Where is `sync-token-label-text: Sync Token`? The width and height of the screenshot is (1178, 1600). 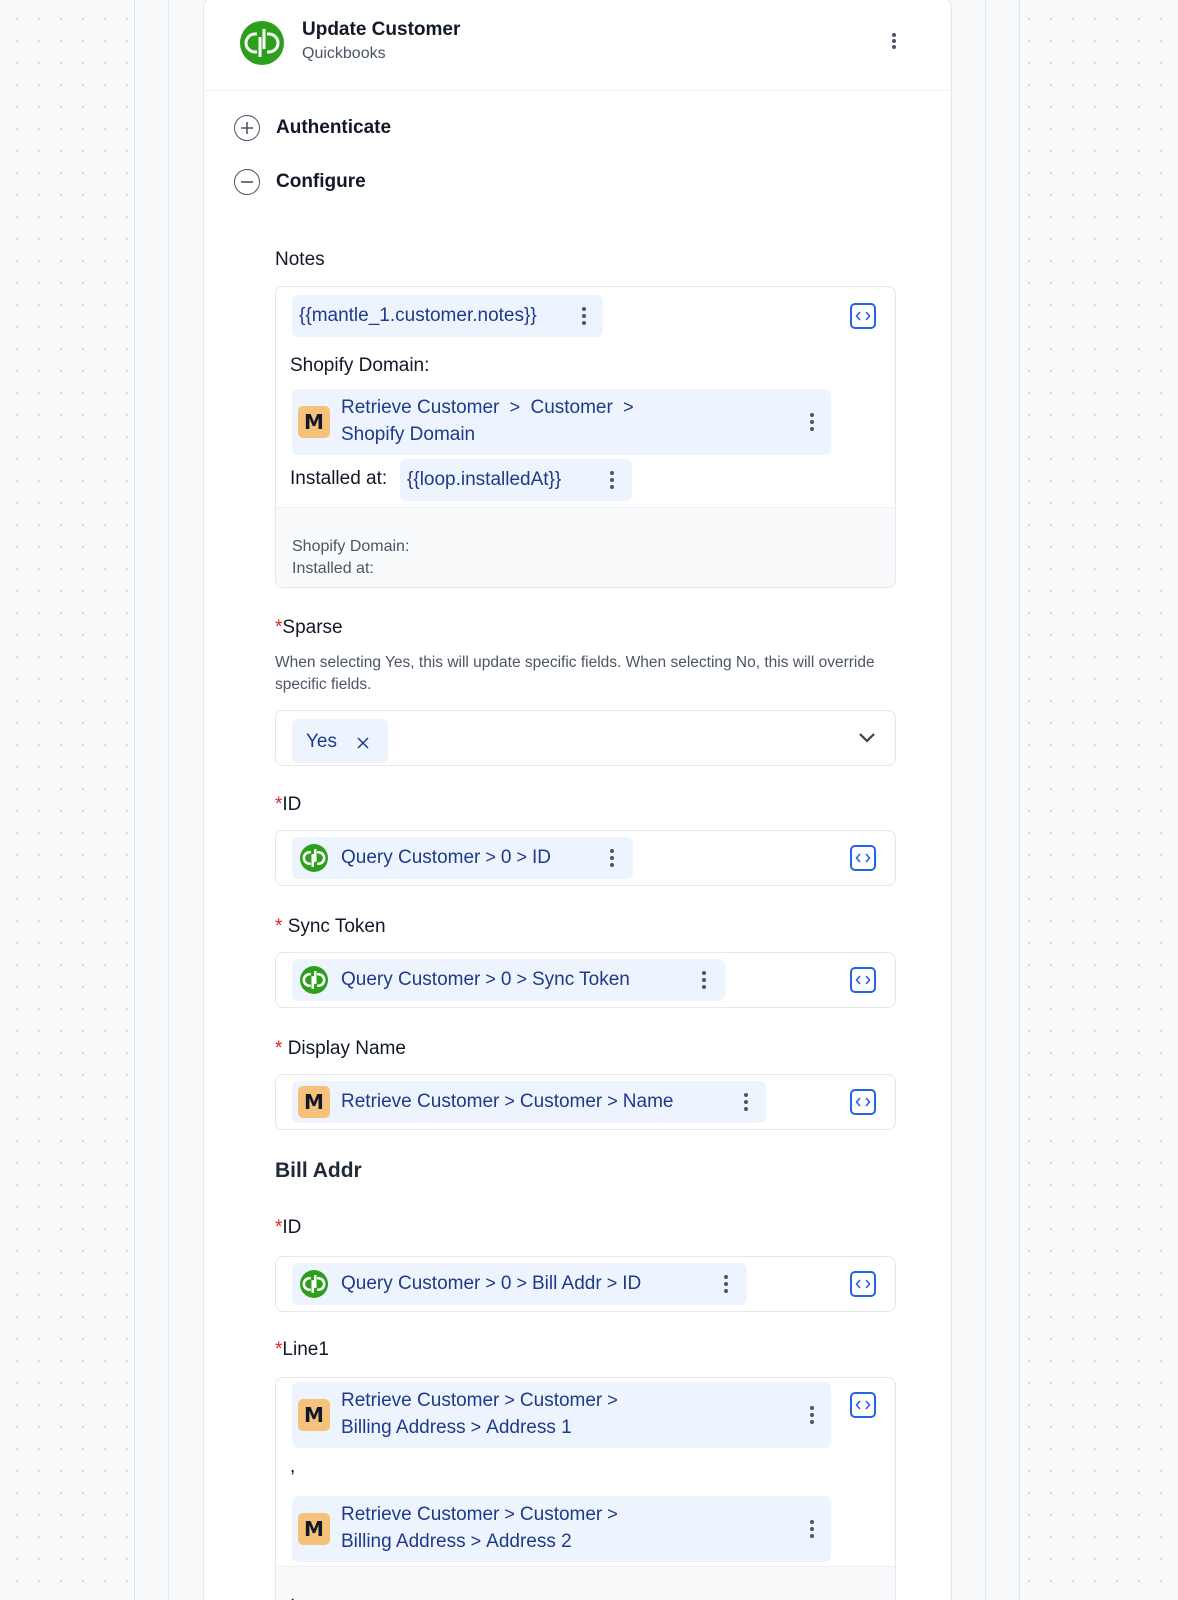
sync-token-label-text: Sync Token is located at coordinates (336, 926).